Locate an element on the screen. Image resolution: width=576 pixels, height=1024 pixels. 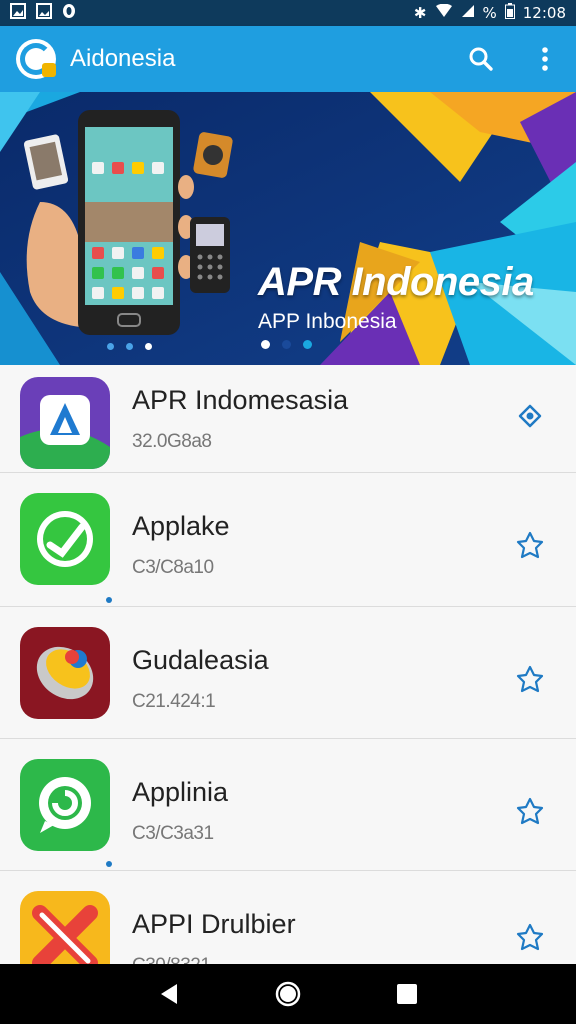
app-name: APPI Drulbier is located at coordinates (214, 924).